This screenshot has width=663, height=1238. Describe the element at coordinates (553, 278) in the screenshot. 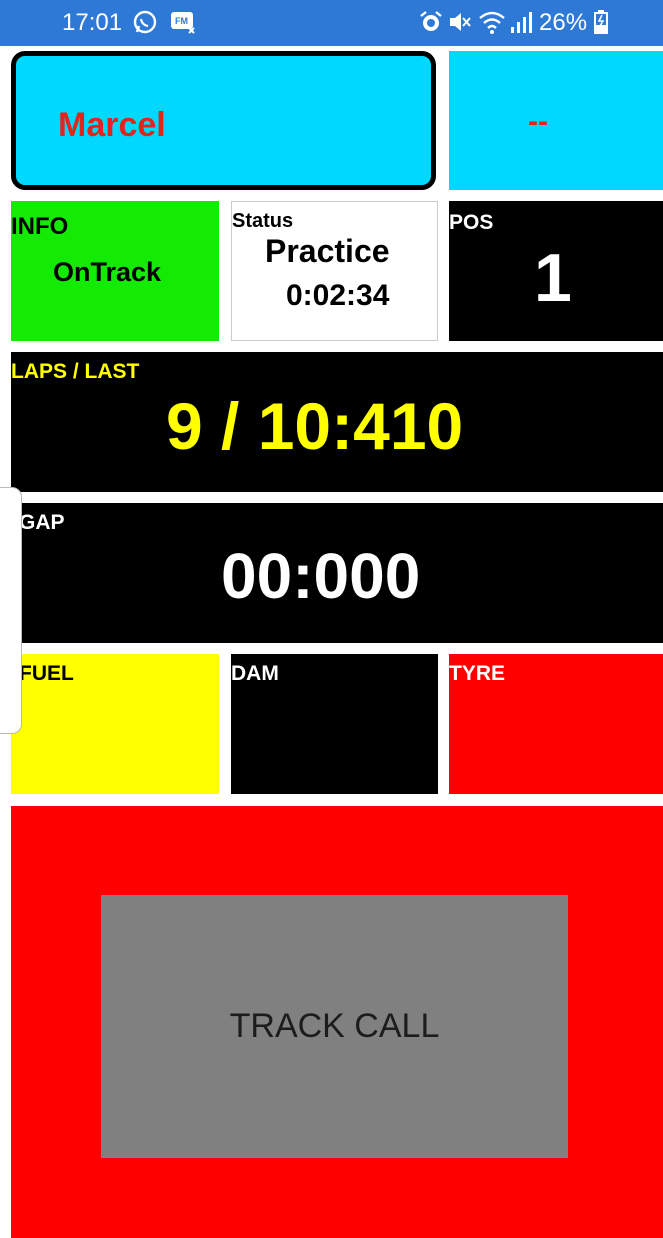

I see `position-value: 1` at that location.